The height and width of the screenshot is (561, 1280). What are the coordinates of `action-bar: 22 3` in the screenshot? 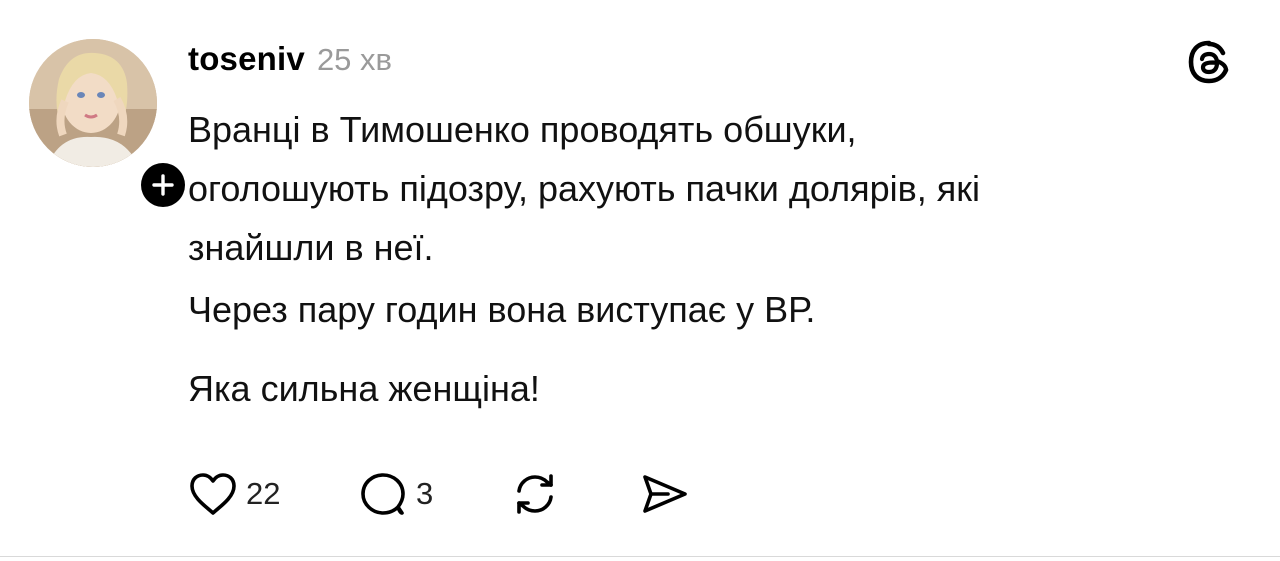 It's located at (439, 494).